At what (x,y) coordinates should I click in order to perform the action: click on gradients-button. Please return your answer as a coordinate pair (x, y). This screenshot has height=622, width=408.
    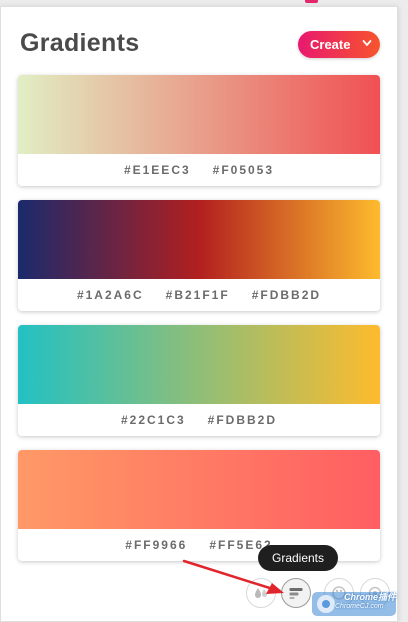
    Looking at the image, I should click on (296, 593).